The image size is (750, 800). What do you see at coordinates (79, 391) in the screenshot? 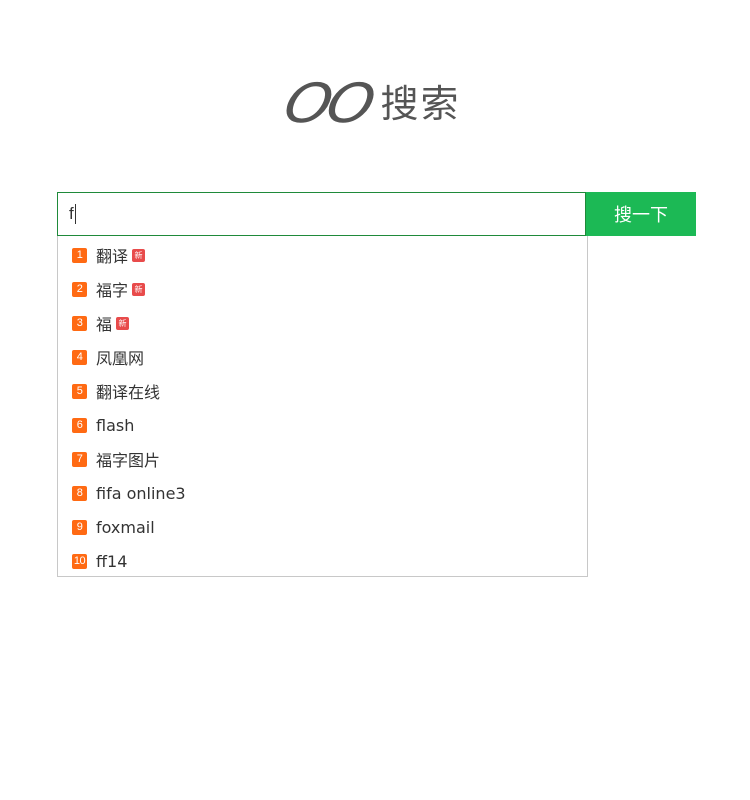
I see `rank-badge: 5` at bounding box center [79, 391].